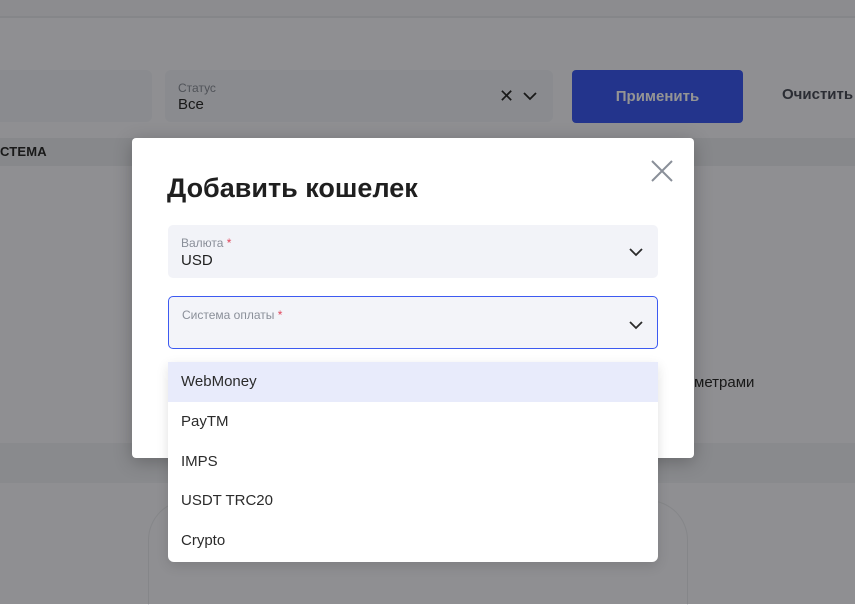 The image size is (855, 605). Describe the element at coordinates (413, 382) in the screenshot. I see `dropdown-option-webmoney: WebMoney` at that location.